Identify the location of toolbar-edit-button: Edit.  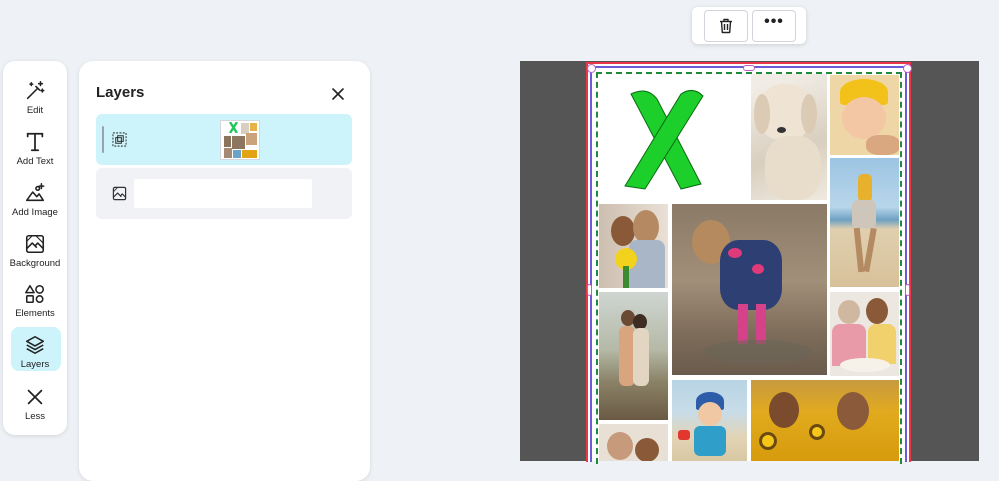
(35, 100).